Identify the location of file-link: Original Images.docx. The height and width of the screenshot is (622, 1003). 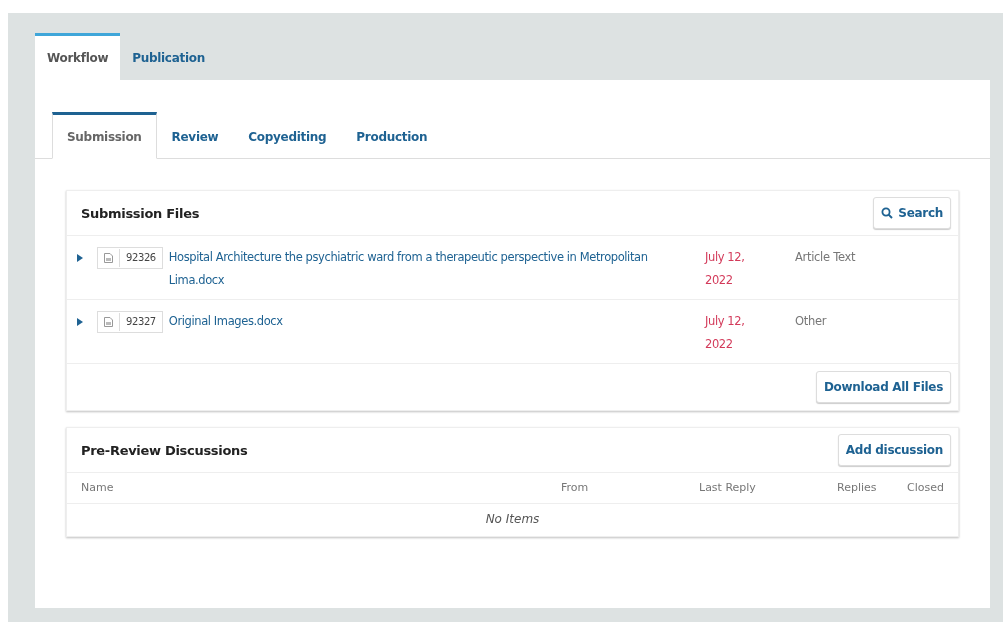
(225, 321).